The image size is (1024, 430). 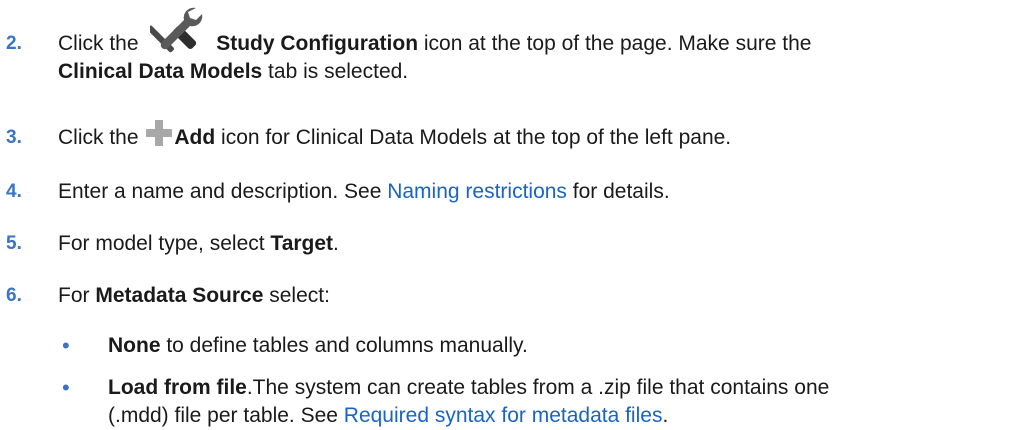 I want to click on naming-restrictions-link: Naming restrictions, so click(x=477, y=191).